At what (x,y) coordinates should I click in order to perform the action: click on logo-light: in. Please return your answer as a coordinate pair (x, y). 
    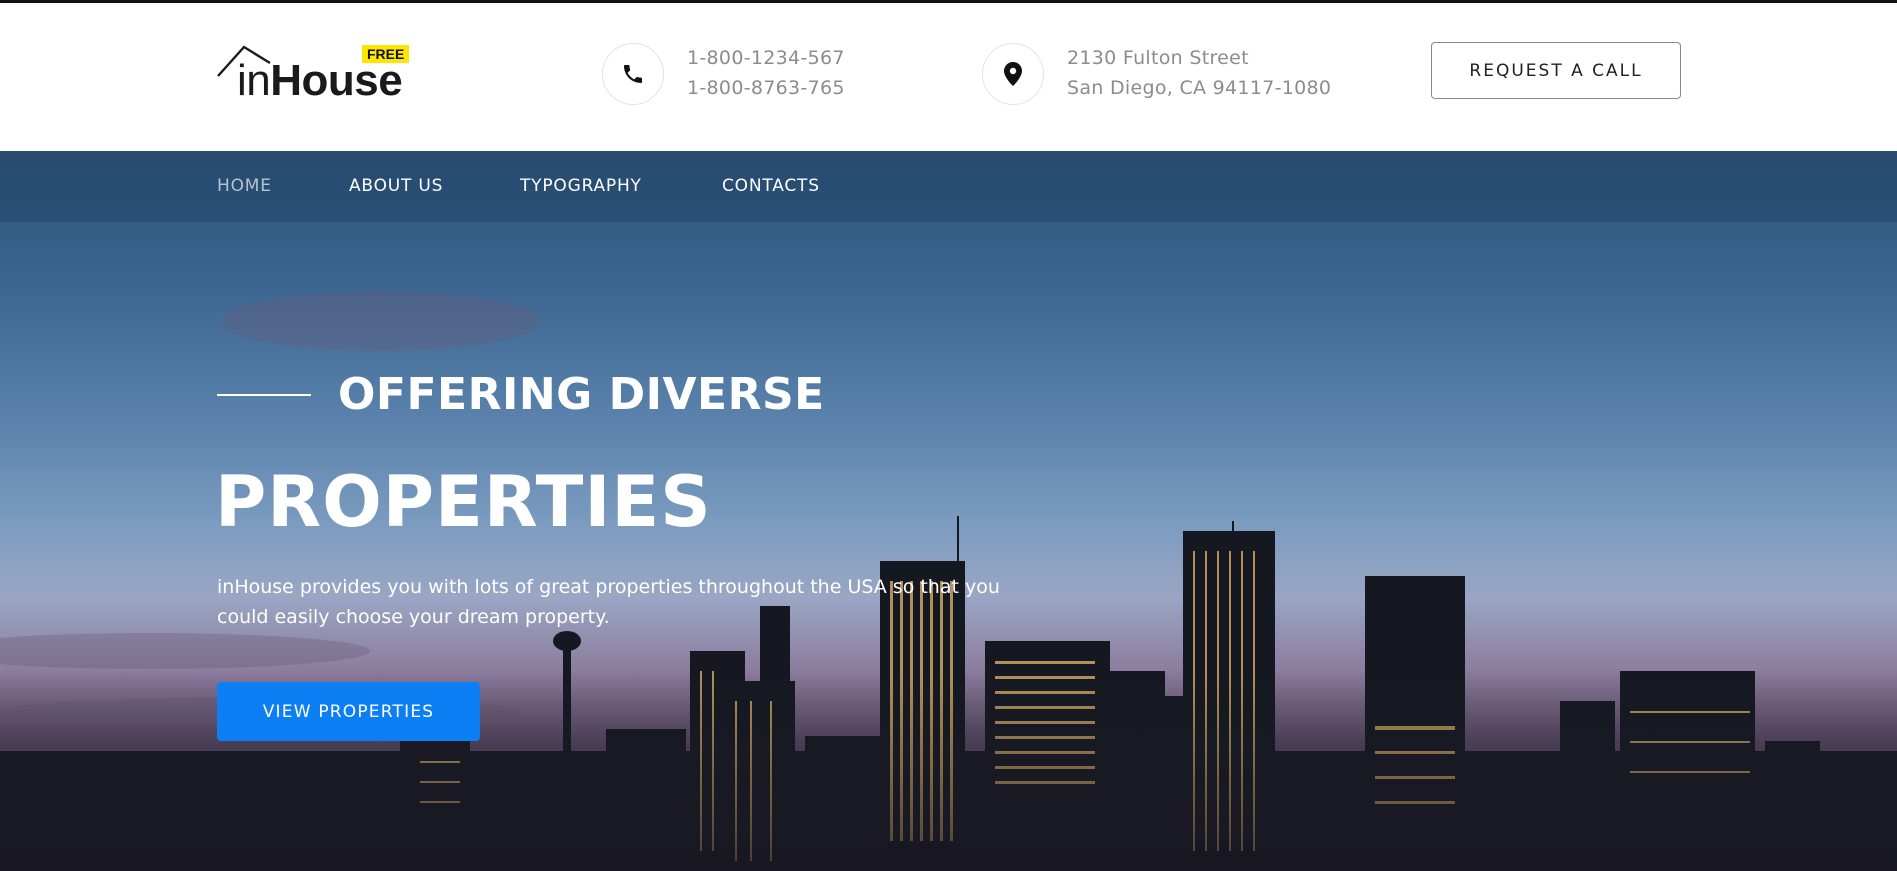
    Looking at the image, I should click on (254, 80).